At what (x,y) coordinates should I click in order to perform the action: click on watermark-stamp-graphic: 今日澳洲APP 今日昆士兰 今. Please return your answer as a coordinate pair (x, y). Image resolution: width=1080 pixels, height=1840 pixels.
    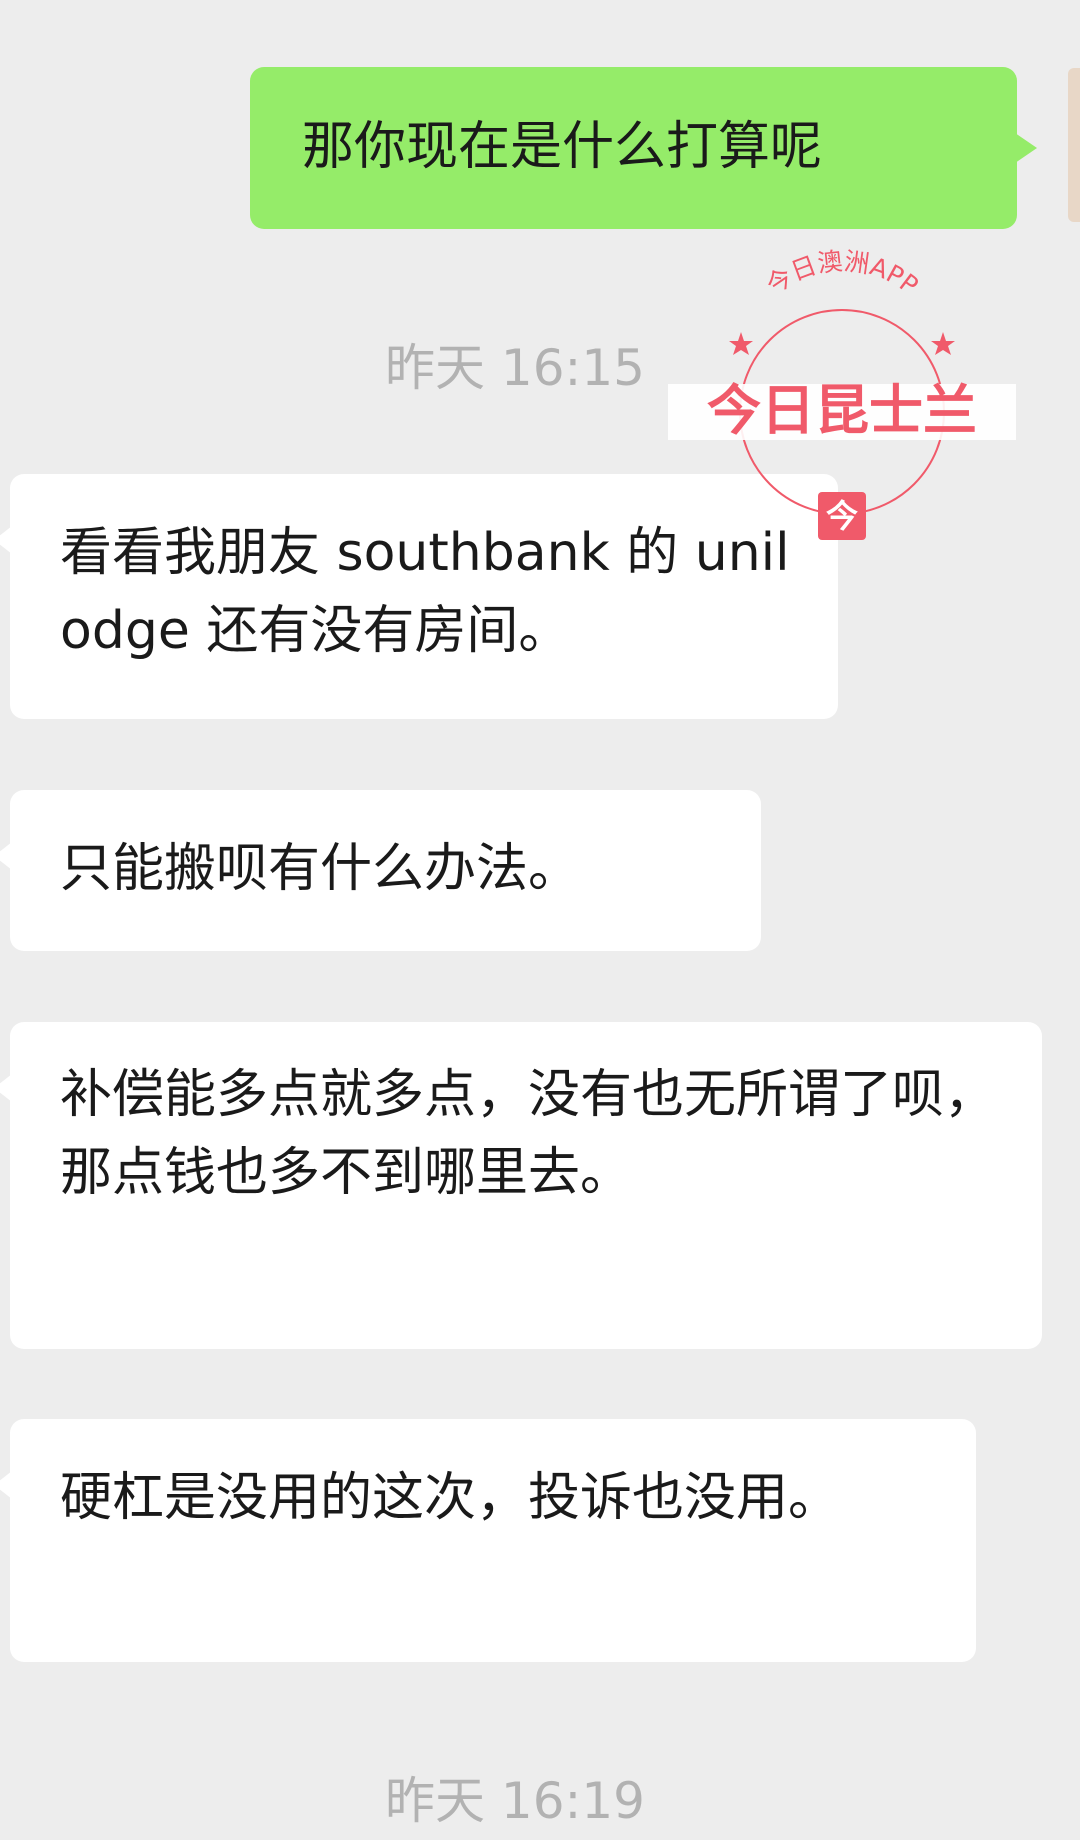
    Looking at the image, I should click on (842, 393).